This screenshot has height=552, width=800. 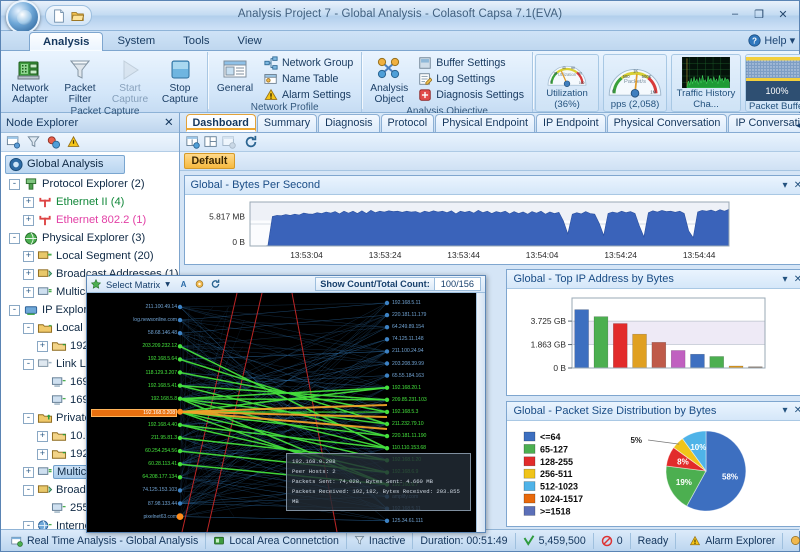 I want to click on tree-item: + Ethernet II (4), so click(x=92, y=202).